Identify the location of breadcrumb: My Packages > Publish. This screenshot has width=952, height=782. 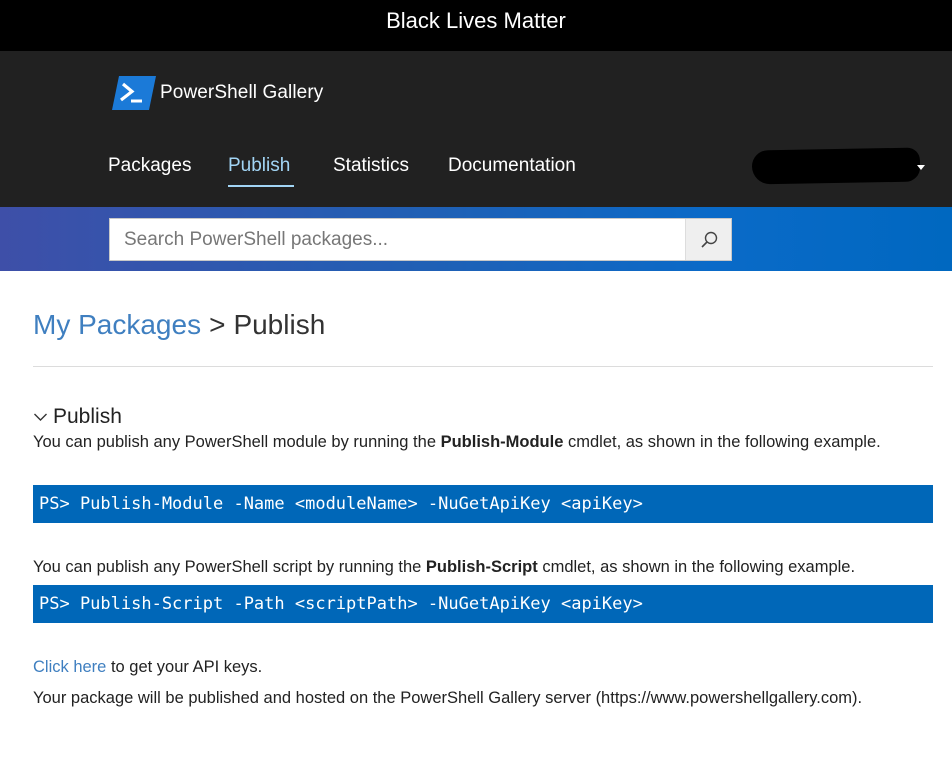
(179, 325).